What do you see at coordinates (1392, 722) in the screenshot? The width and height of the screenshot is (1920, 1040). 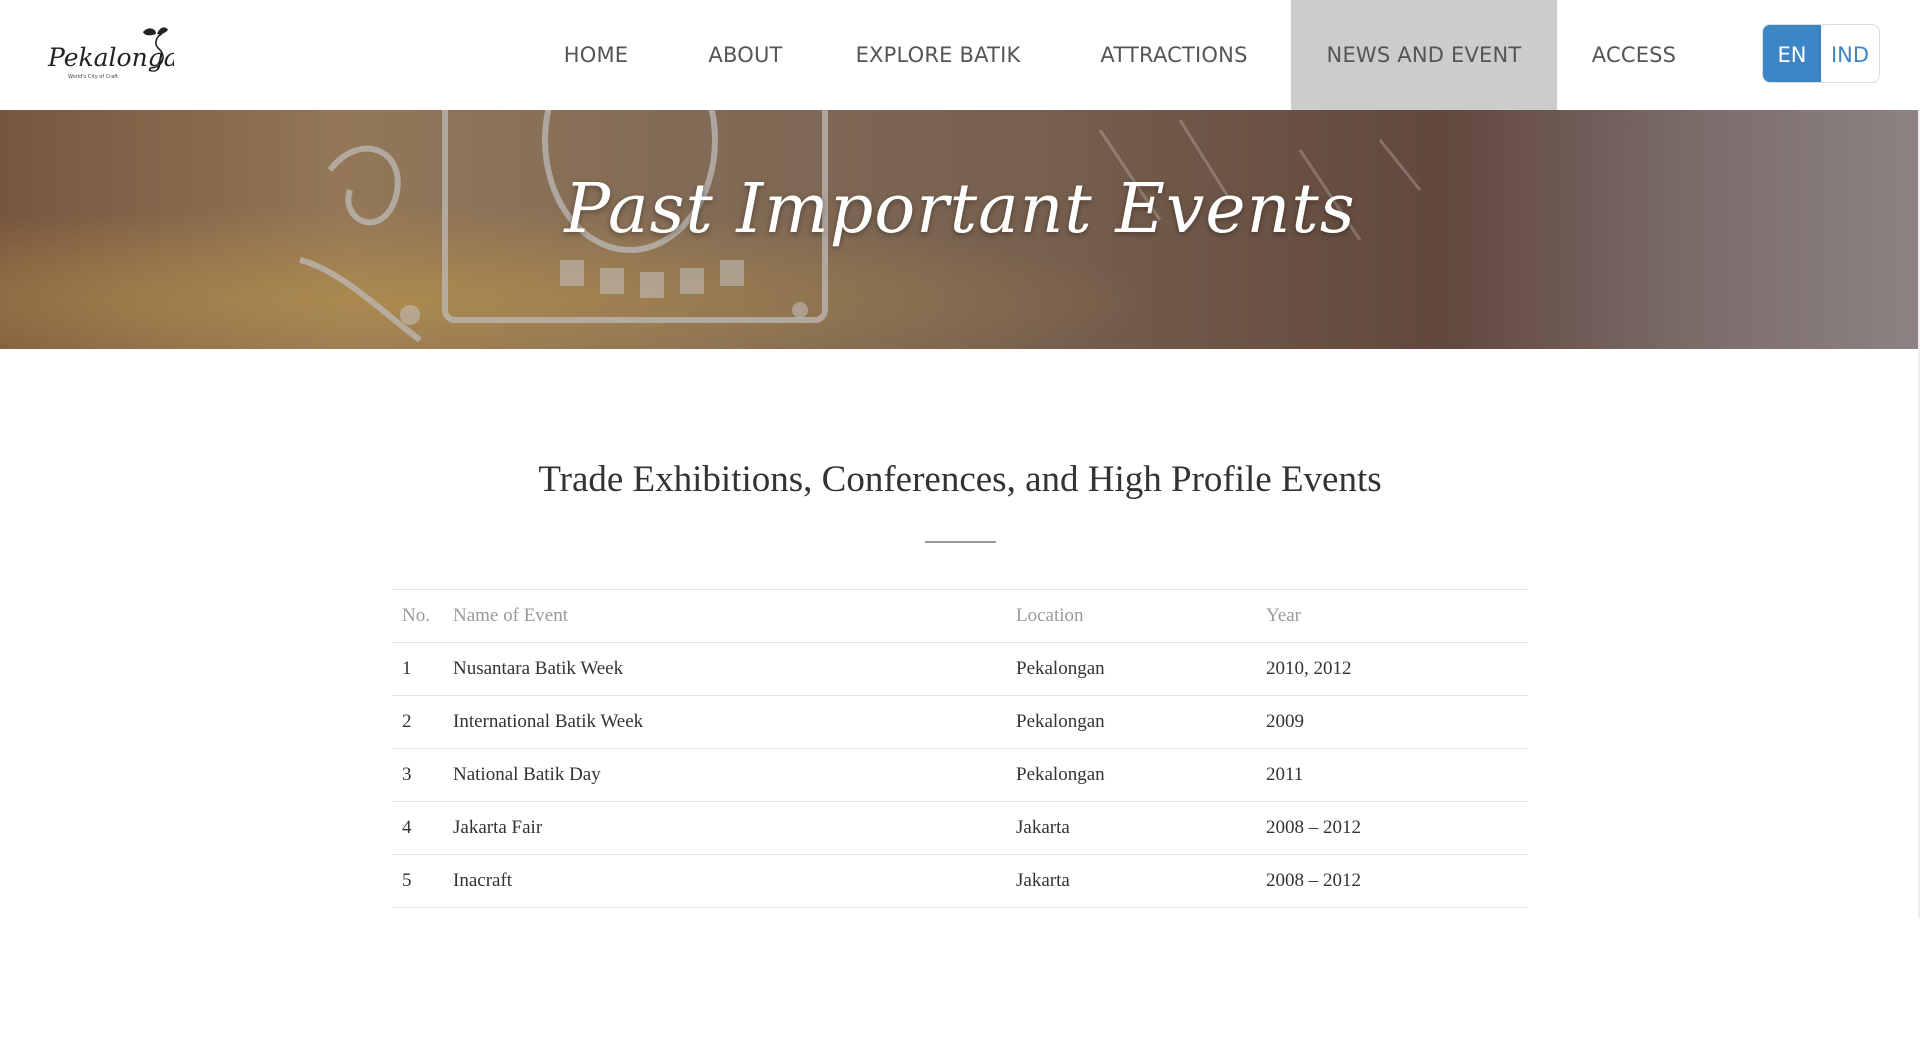 I see `cell-year: 2009` at bounding box center [1392, 722].